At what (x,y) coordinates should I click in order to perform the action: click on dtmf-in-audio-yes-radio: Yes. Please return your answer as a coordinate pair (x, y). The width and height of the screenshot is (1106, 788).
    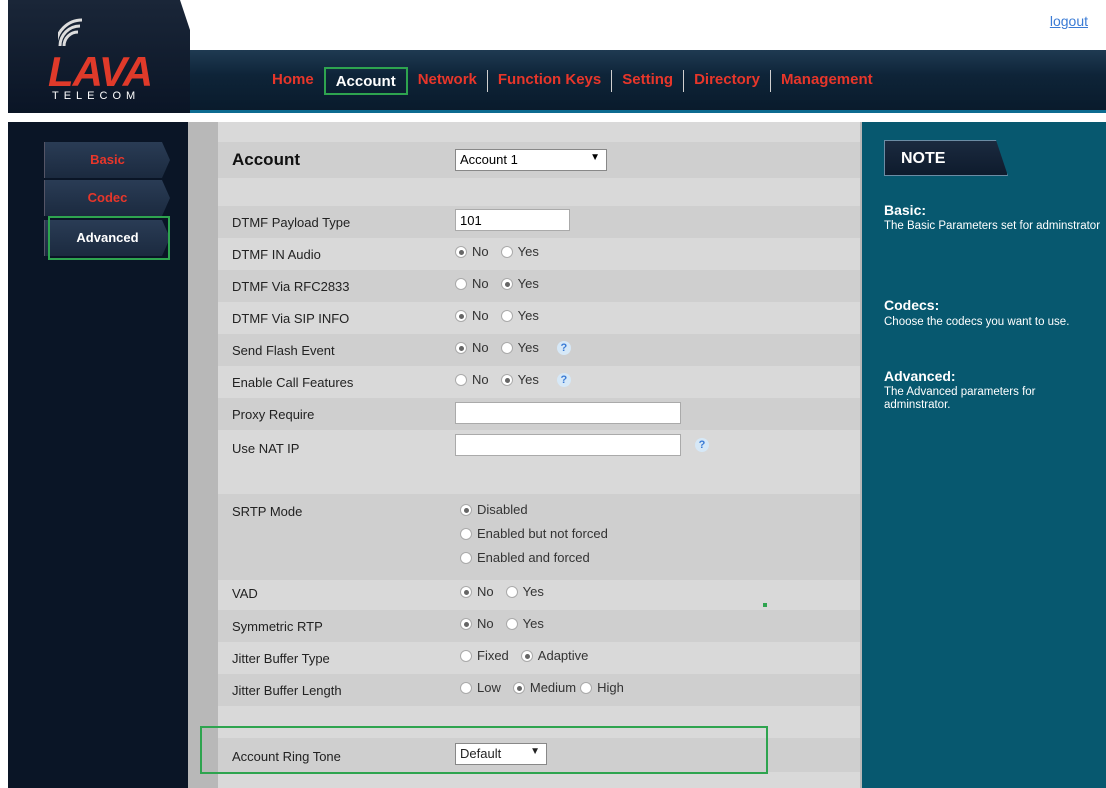
    Looking at the image, I should click on (519, 251).